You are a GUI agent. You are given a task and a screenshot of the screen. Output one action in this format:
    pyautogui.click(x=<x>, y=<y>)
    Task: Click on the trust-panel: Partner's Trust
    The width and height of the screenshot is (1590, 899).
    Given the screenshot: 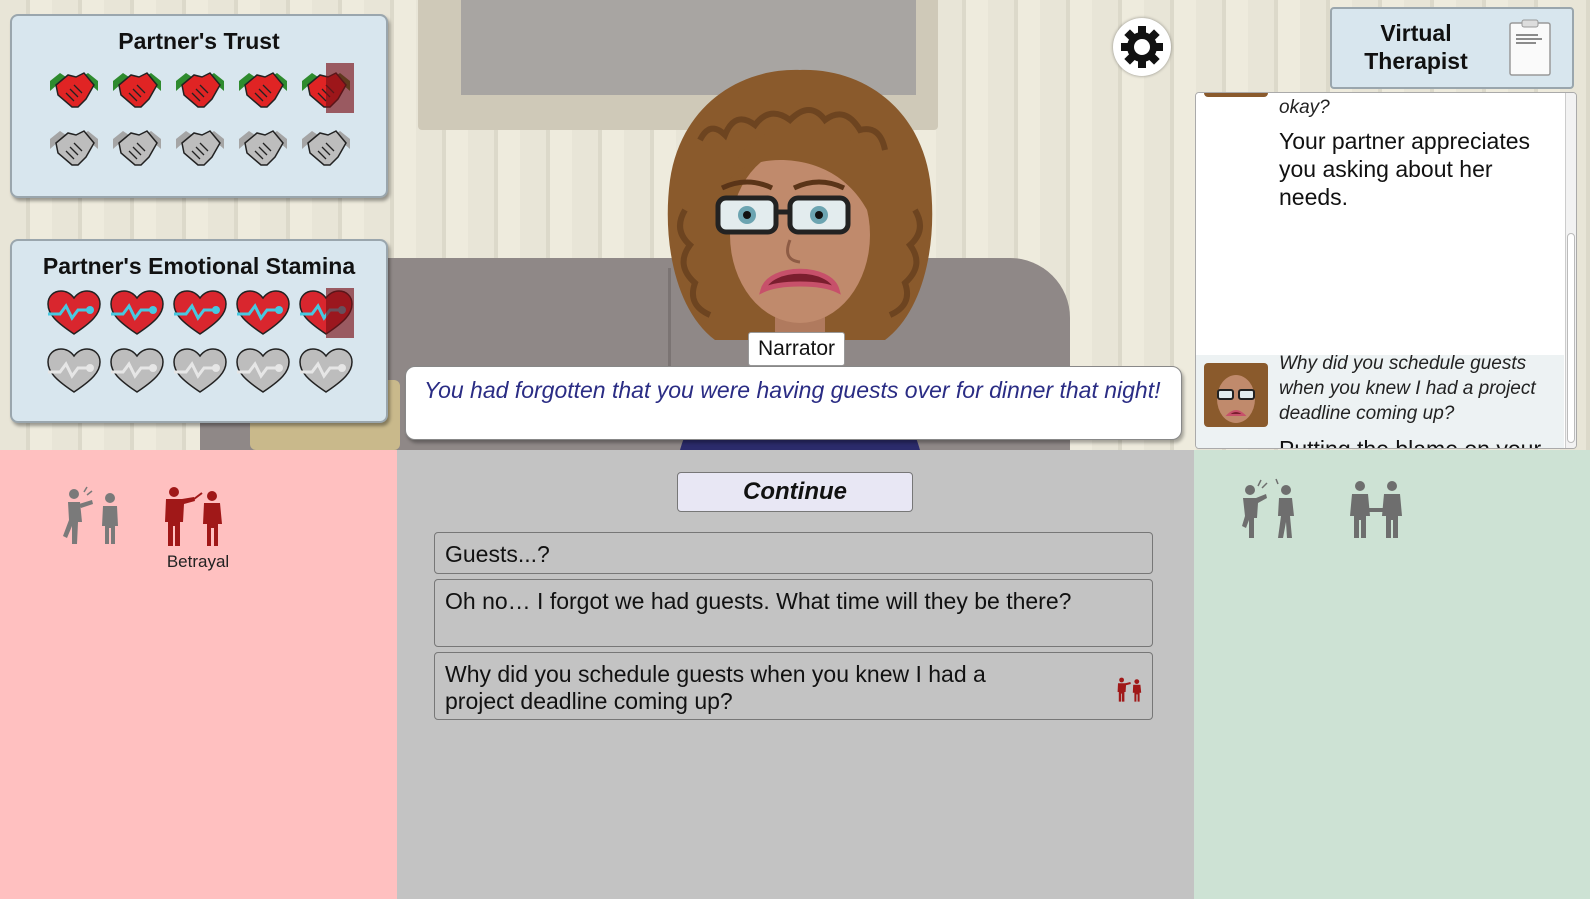 What is the action you would take?
    pyautogui.click(x=199, y=106)
    